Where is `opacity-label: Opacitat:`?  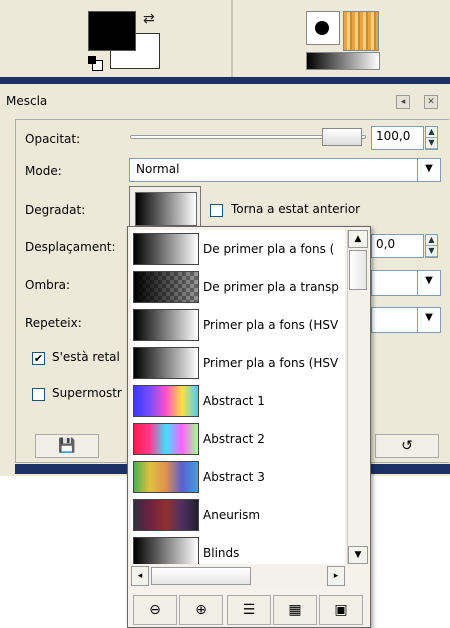
opacity-label: Opacitat: is located at coordinates (53, 139).